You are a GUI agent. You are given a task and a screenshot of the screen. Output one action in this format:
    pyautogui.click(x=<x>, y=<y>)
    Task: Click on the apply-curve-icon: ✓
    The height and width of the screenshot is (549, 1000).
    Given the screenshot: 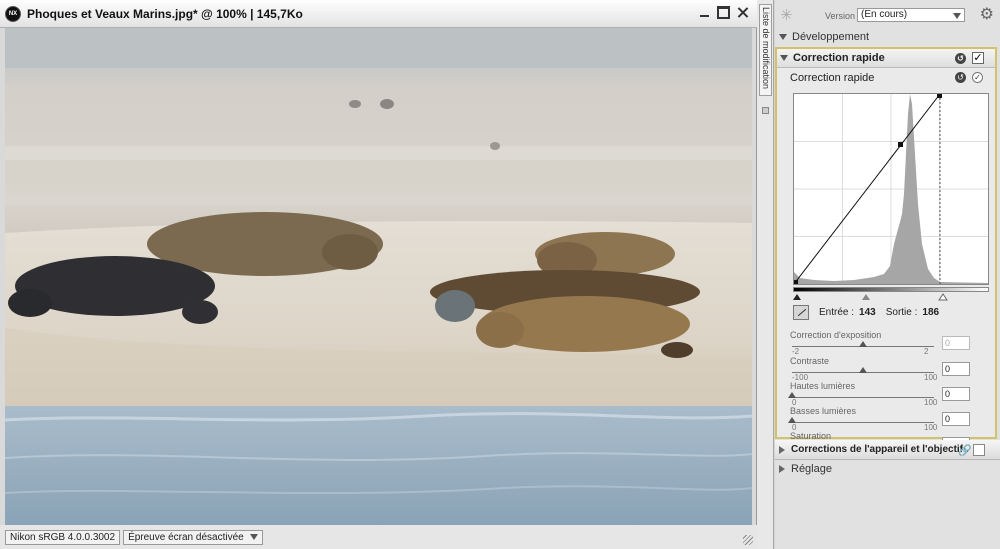 What is the action you would take?
    pyautogui.click(x=977, y=77)
    